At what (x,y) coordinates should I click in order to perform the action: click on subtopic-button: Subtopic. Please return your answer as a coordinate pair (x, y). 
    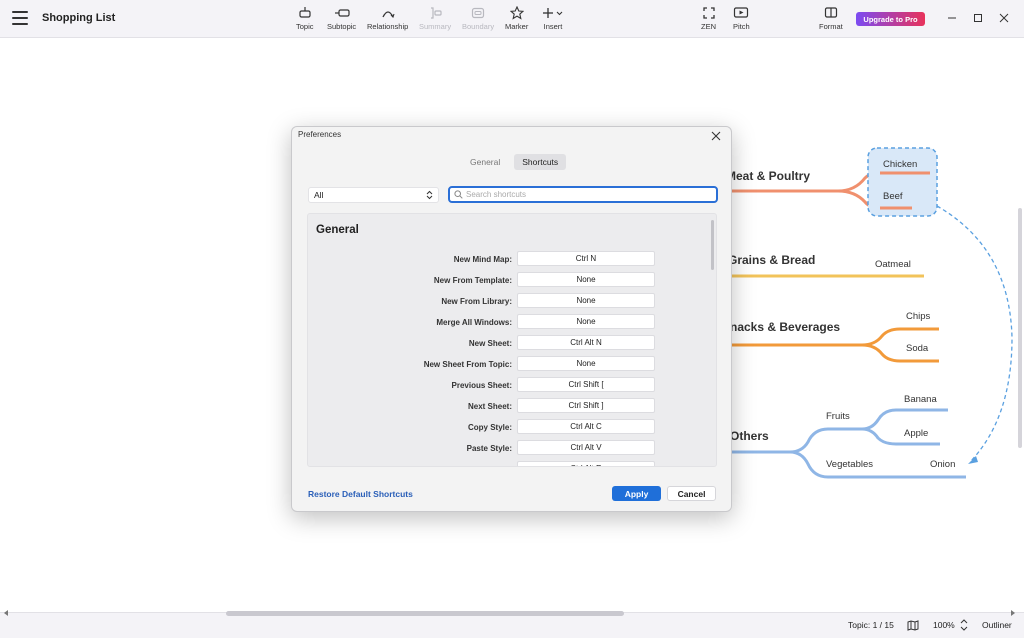
    Looking at the image, I should click on (341, 18).